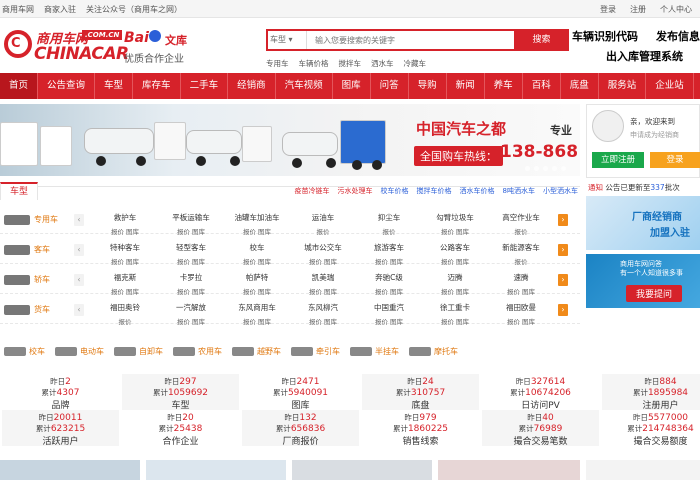  What do you see at coordinates (191, 217) in the screenshot?
I see `category-item-name: 平板运输车` at bounding box center [191, 217].